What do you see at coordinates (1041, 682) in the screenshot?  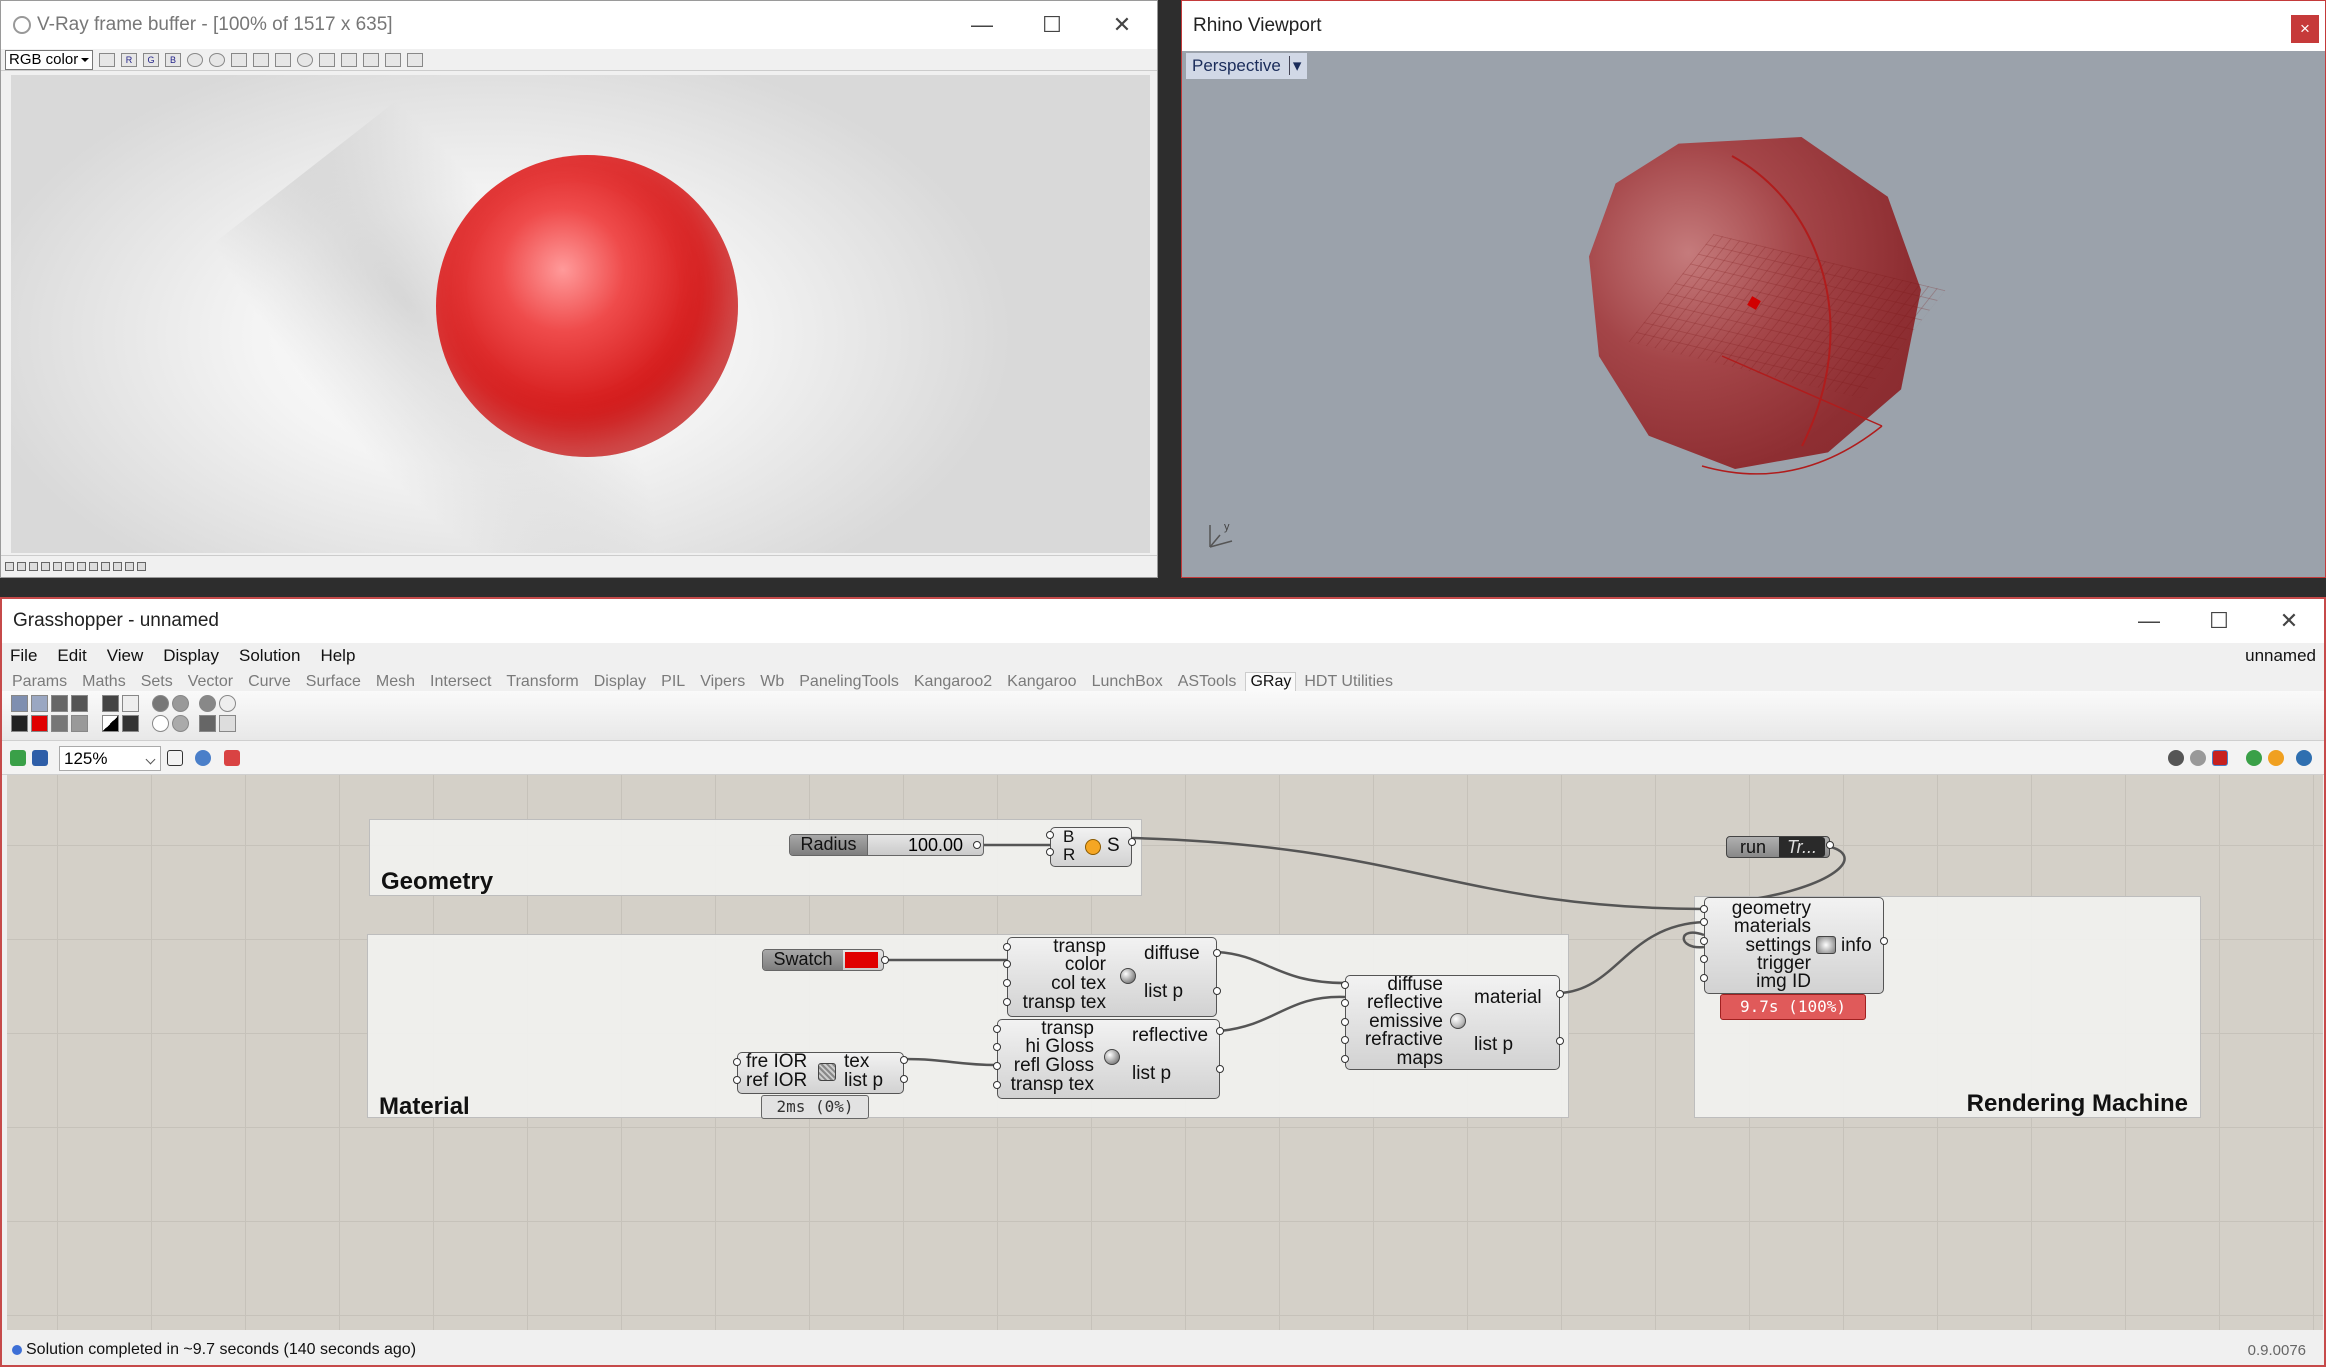 I see `tab-kangaroo: Kangaroo` at bounding box center [1041, 682].